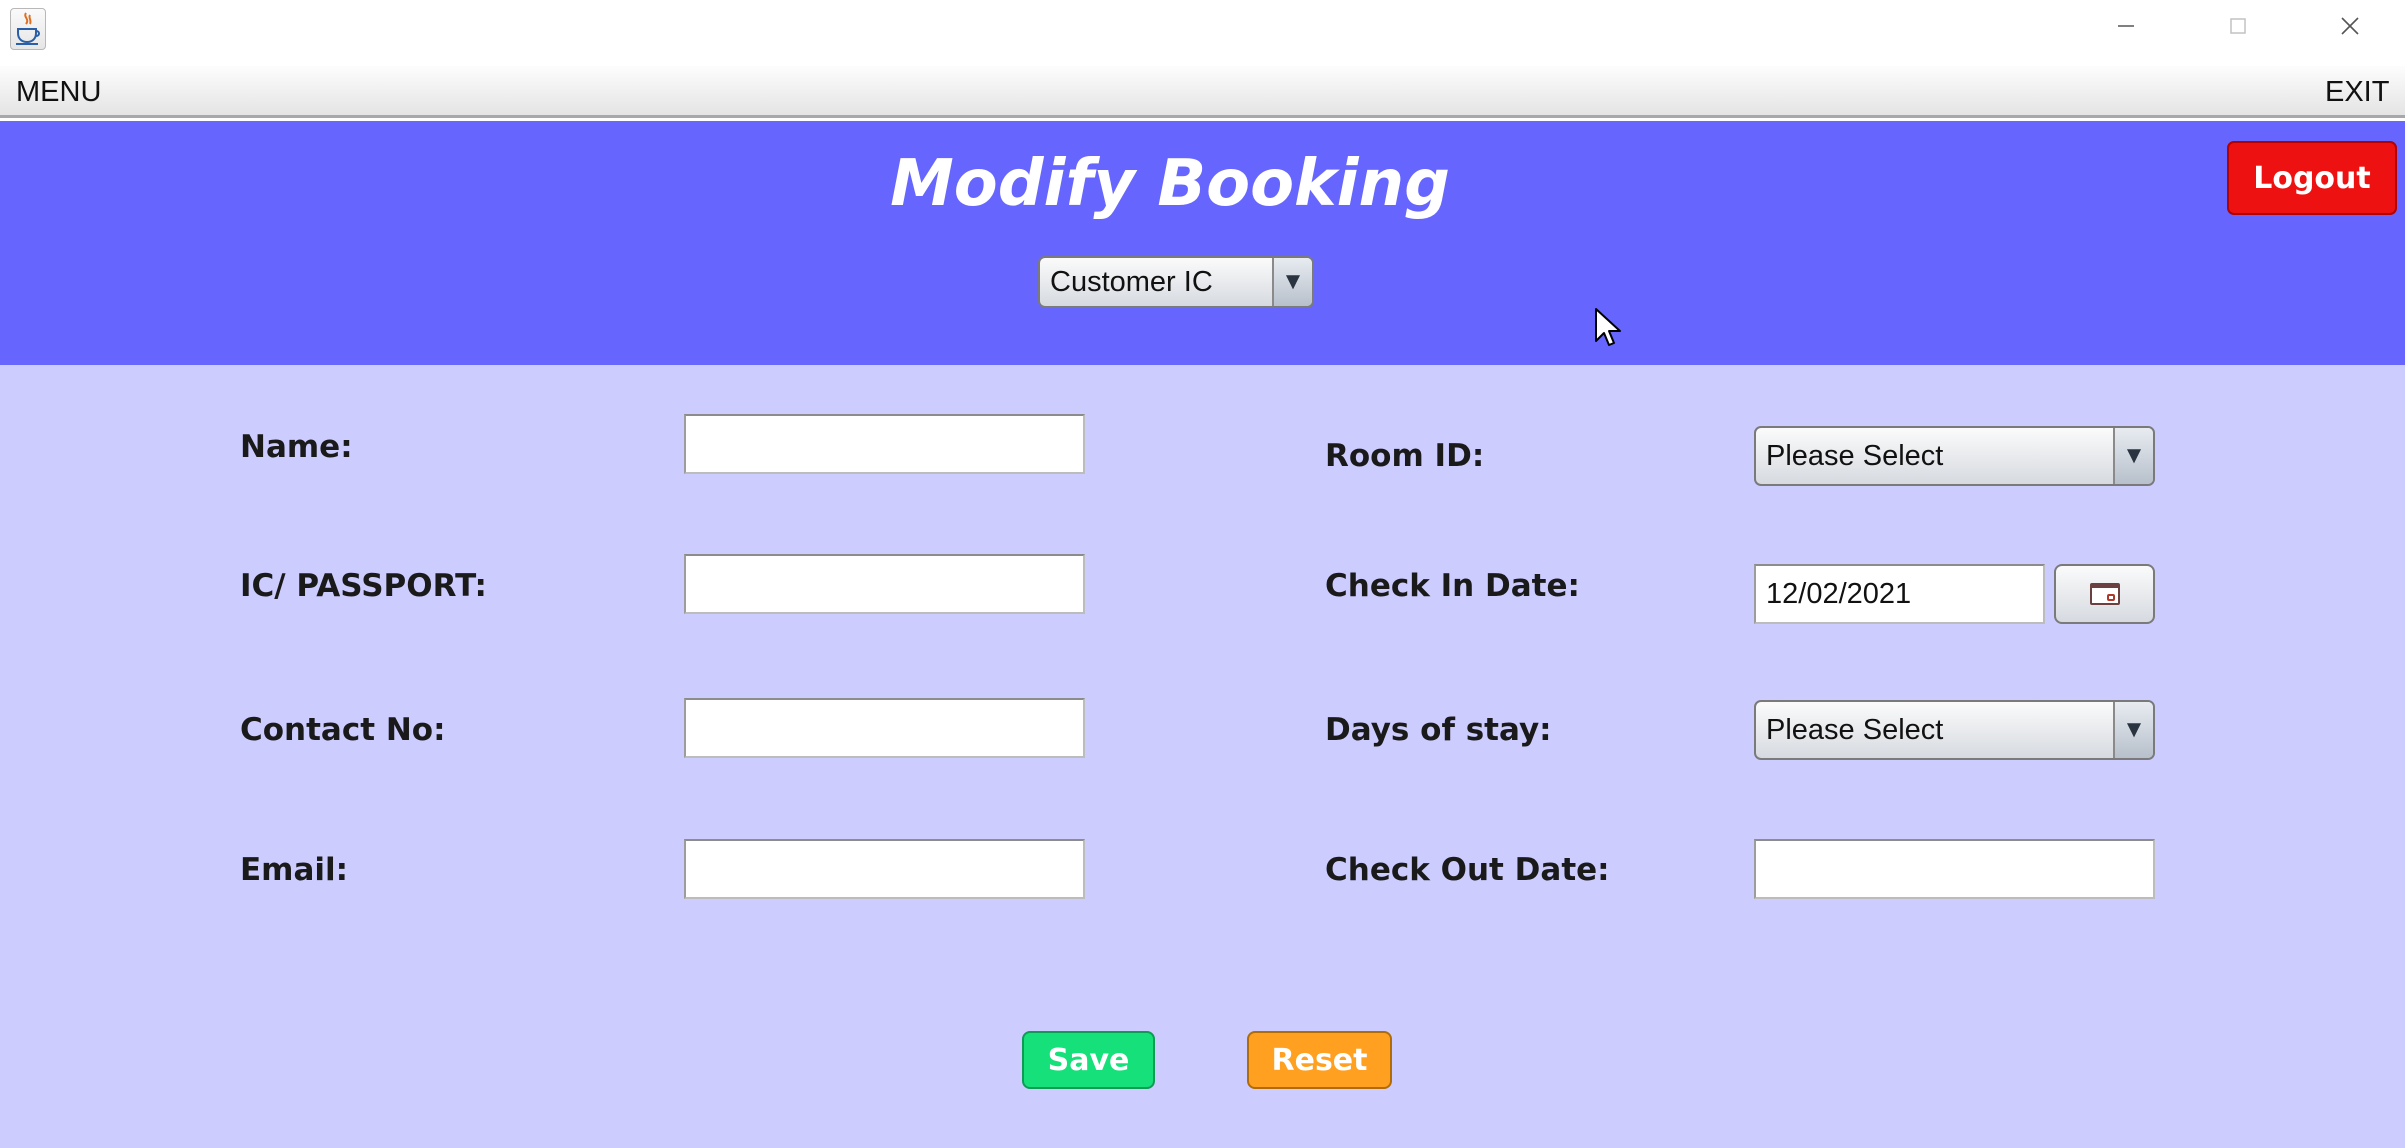 This screenshot has height=1148, width=2405. What do you see at coordinates (1954, 730) in the screenshot?
I see `days-of-stay-dropdown: Please Select ▼` at bounding box center [1954, 730].